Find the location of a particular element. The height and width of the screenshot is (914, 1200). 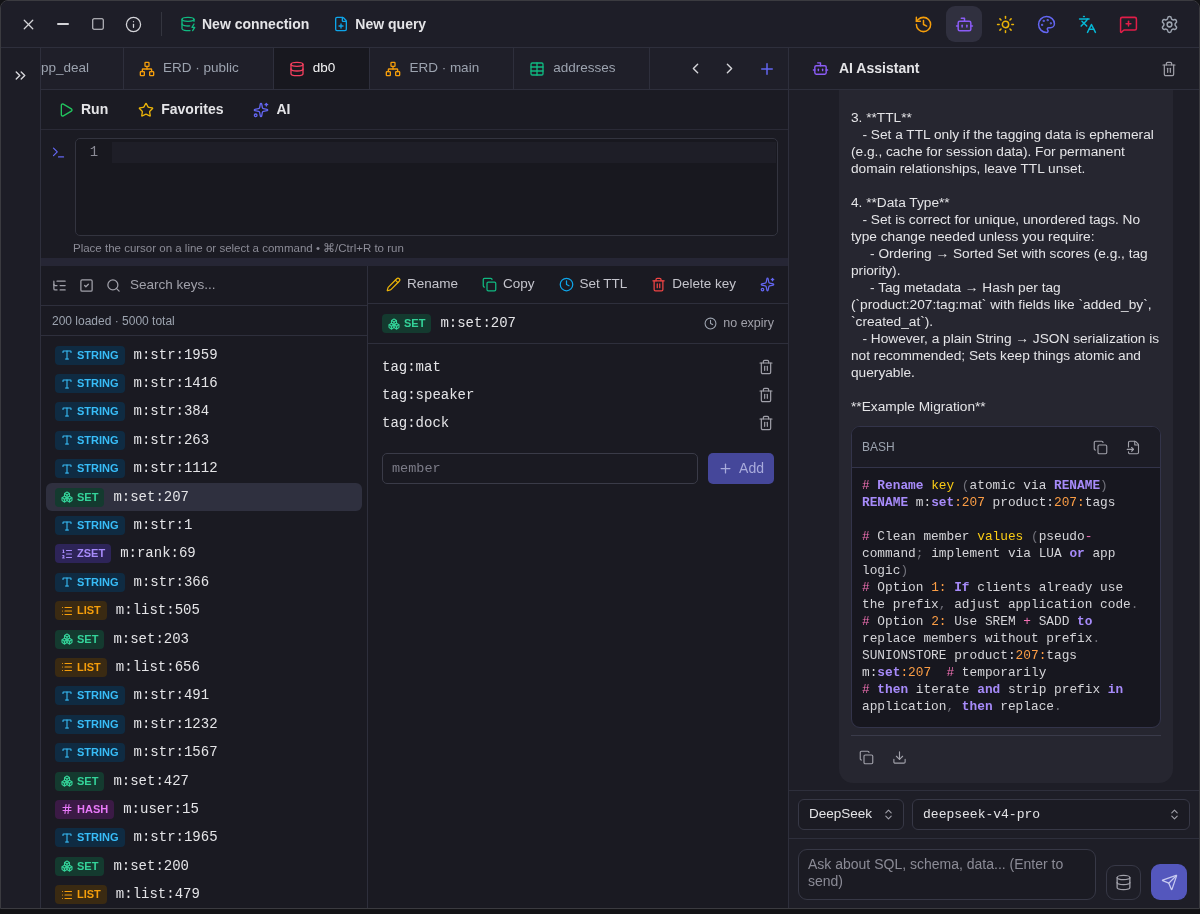

editor-tab: addresses is located at coordinates (582, 68).